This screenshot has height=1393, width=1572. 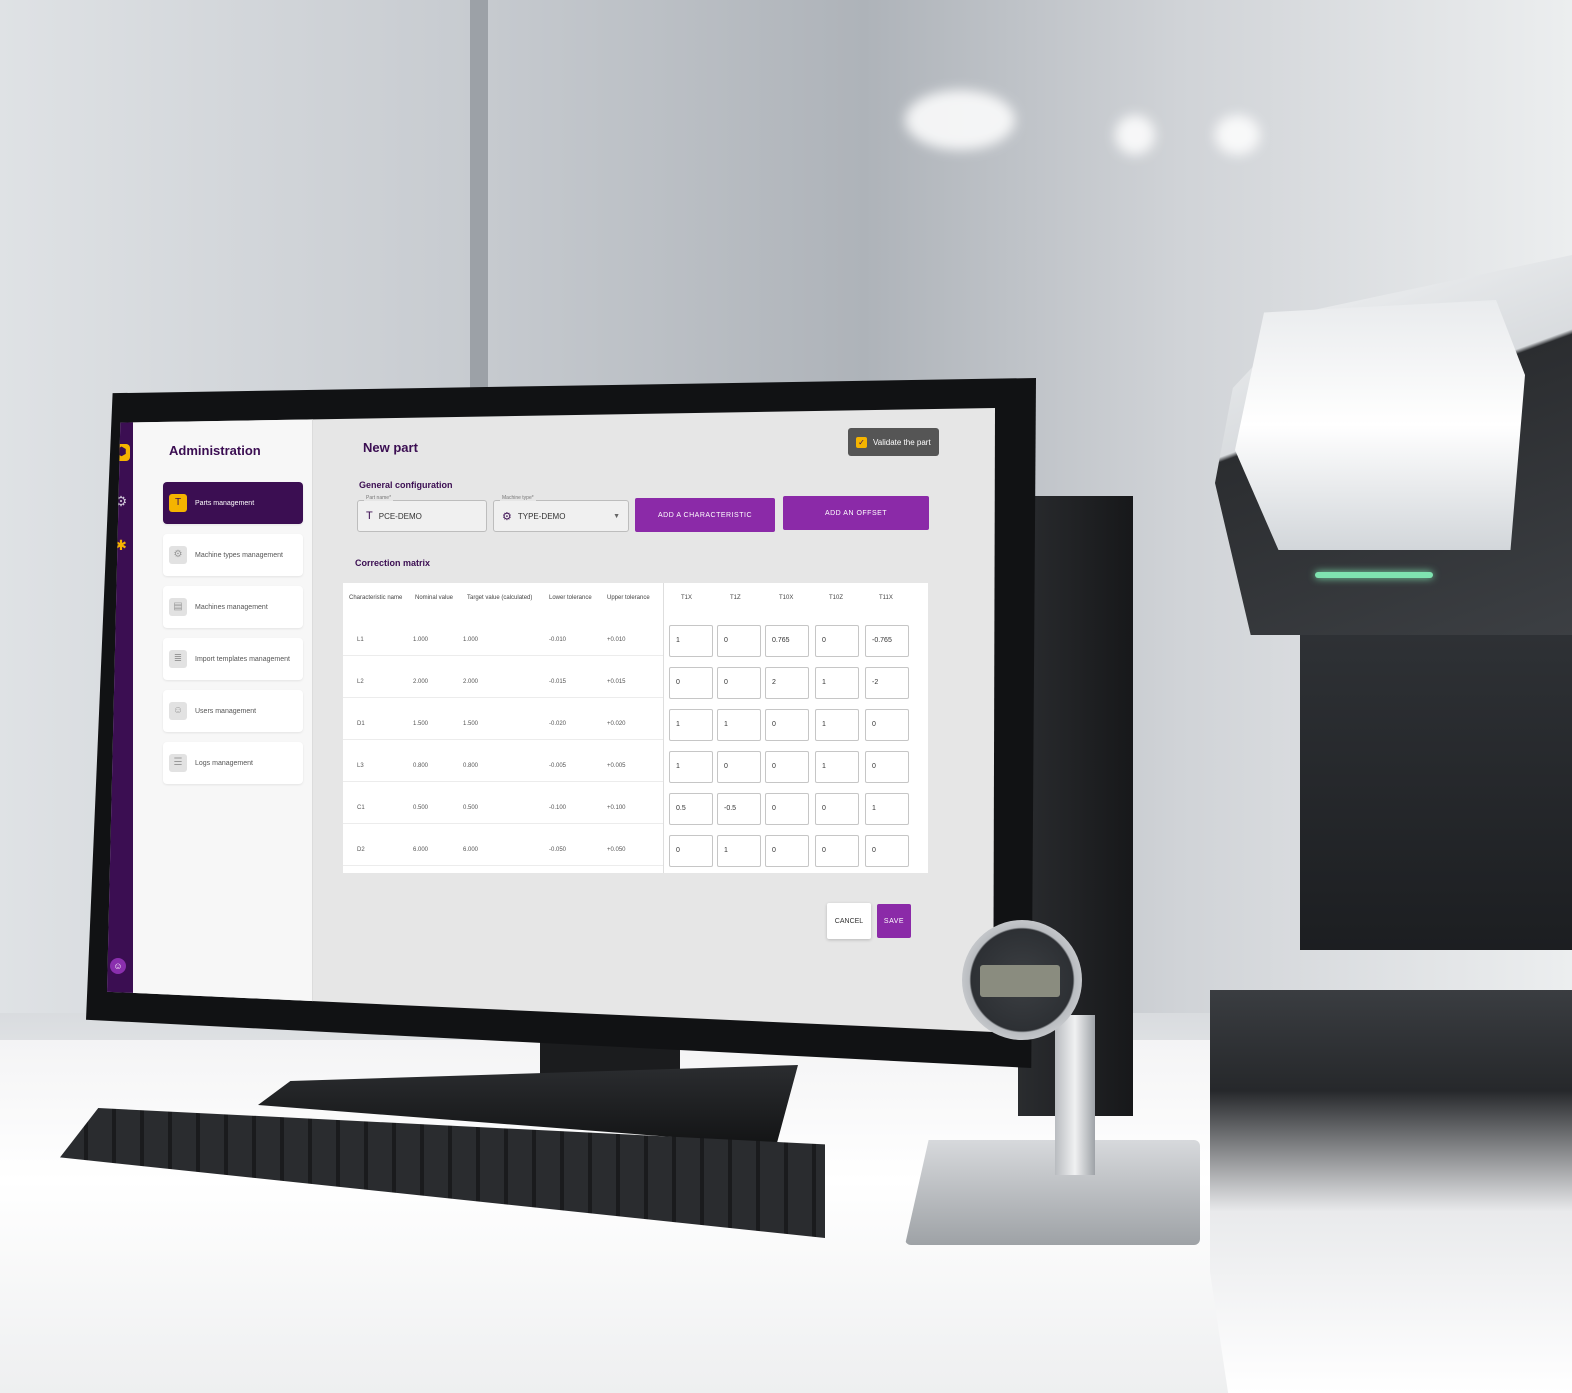 I want to click on part-name-field: Part name* T PCE-DEMO, so click(x=422, y=513).